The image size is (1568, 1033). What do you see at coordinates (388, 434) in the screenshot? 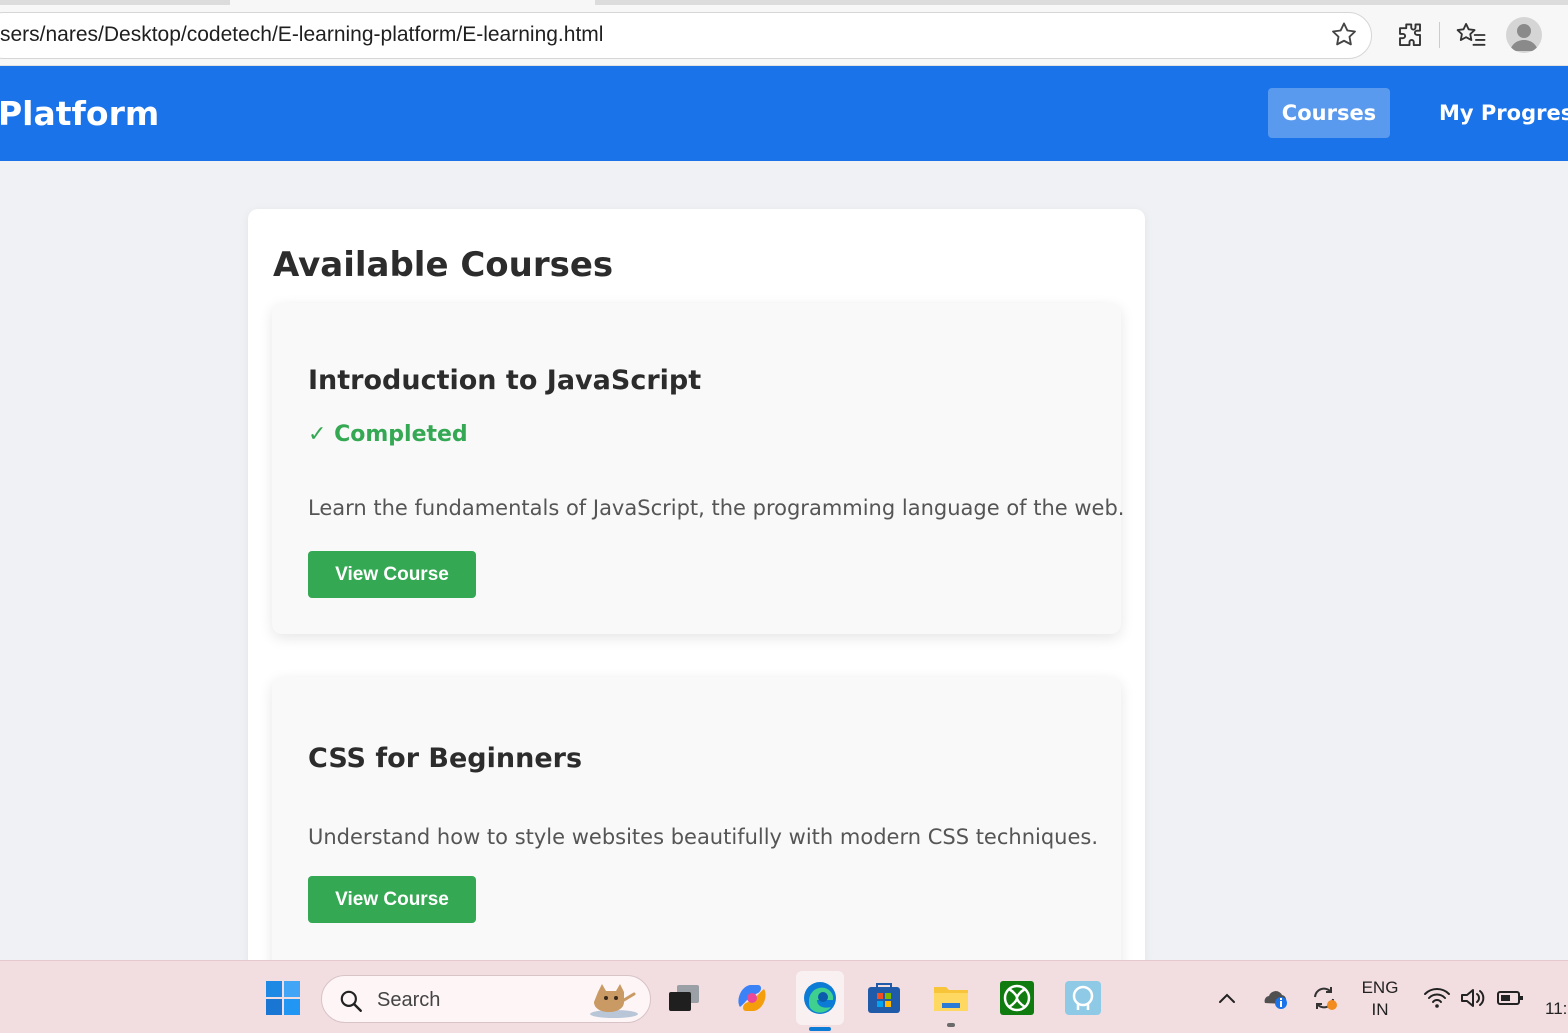
I see `completed-badge: ✓ Completed` at bounding box center [388, 434].